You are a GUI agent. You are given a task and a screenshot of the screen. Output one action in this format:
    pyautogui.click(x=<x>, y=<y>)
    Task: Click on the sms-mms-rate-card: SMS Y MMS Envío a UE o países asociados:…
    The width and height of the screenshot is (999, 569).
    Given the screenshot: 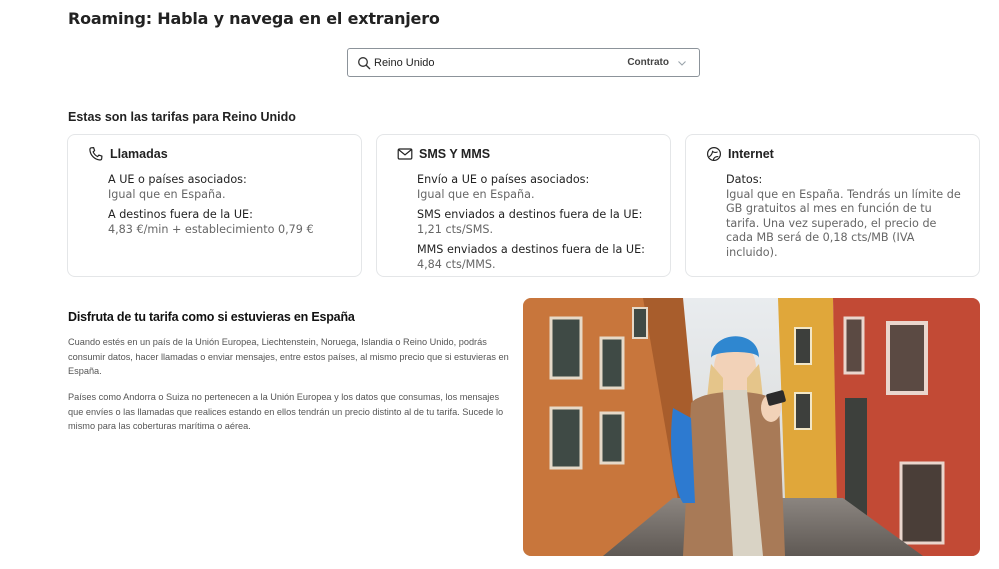 What is the action you would take?
    pyautogui.click(x=523, y=205)
    